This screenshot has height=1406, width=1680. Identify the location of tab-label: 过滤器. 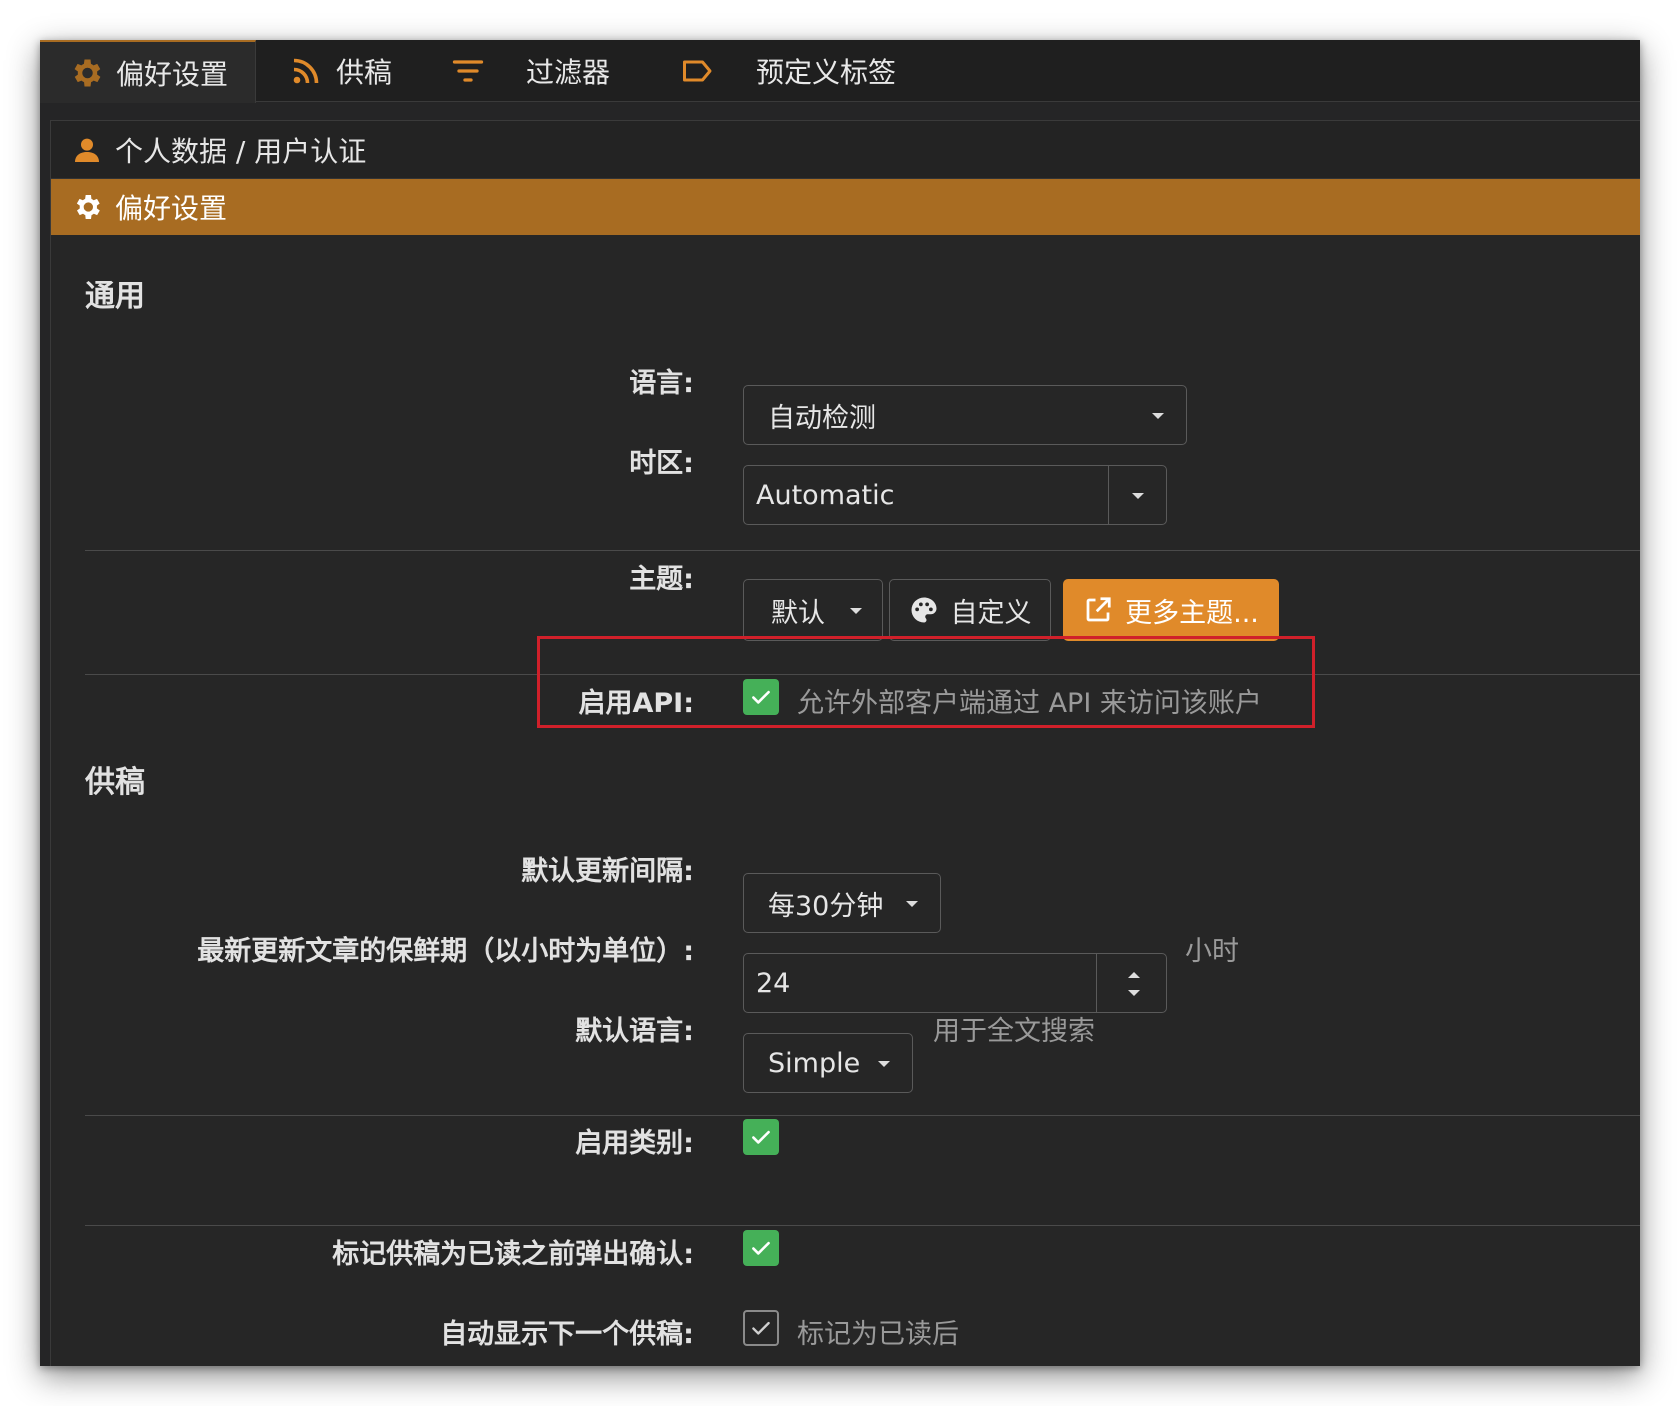
(568, 72).